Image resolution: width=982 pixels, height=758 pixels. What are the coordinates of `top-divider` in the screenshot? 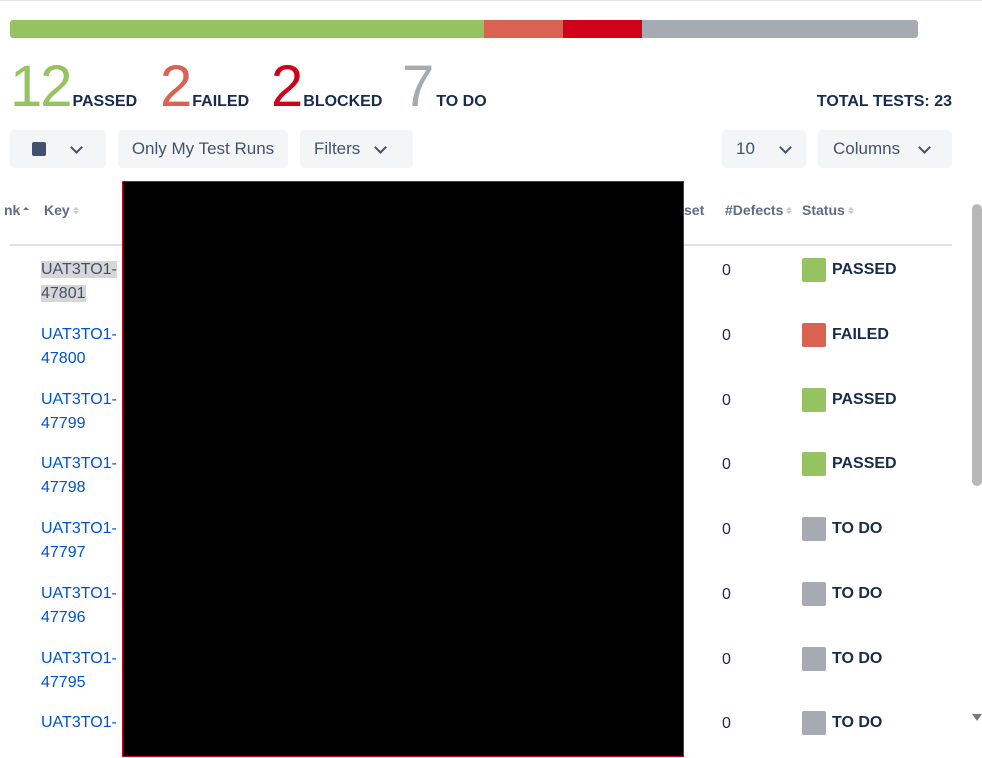 It's located at (491, 0).